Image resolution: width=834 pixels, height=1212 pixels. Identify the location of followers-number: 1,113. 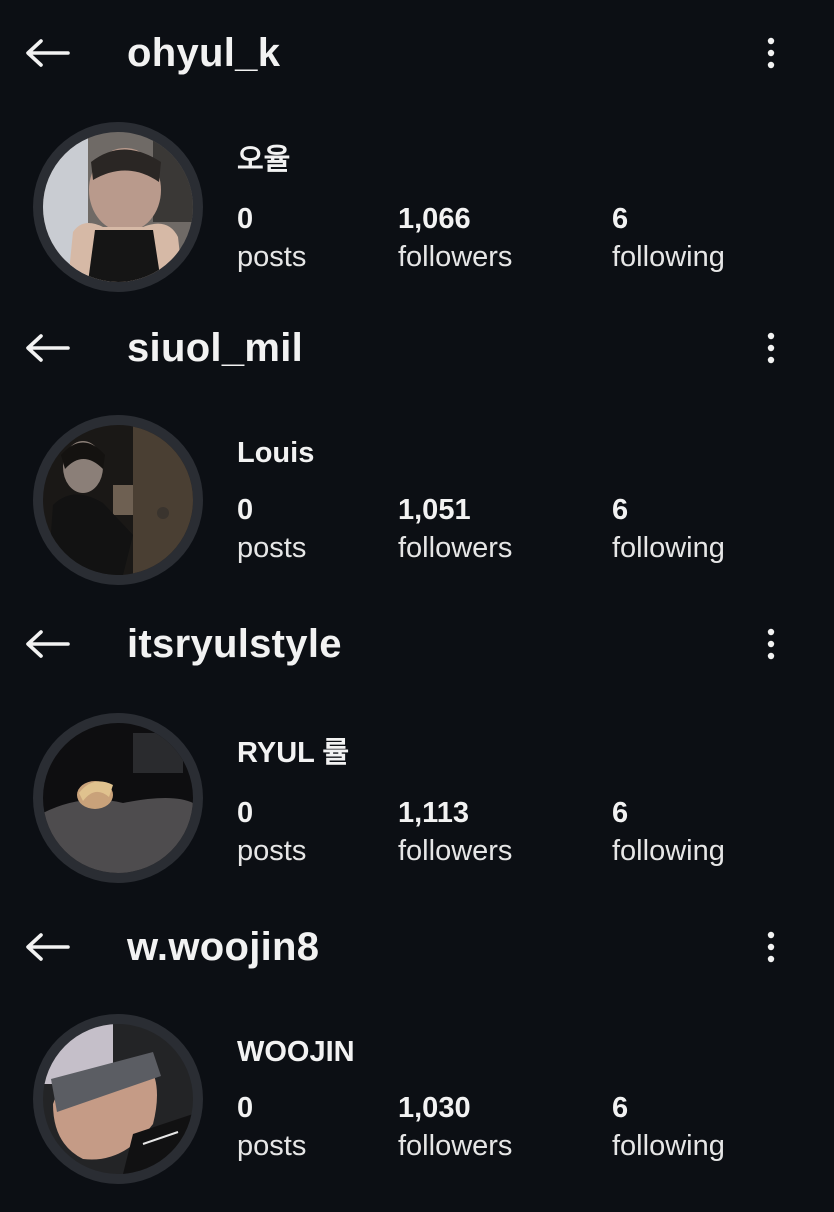
(433, 813).